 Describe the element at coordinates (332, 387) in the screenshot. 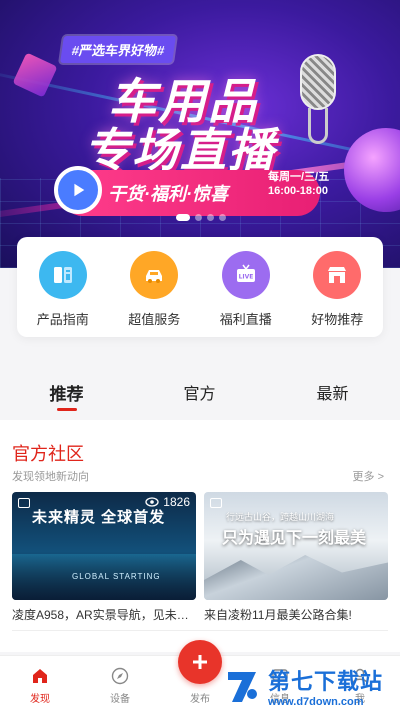

I see `tab-latest: 最新` at that location.